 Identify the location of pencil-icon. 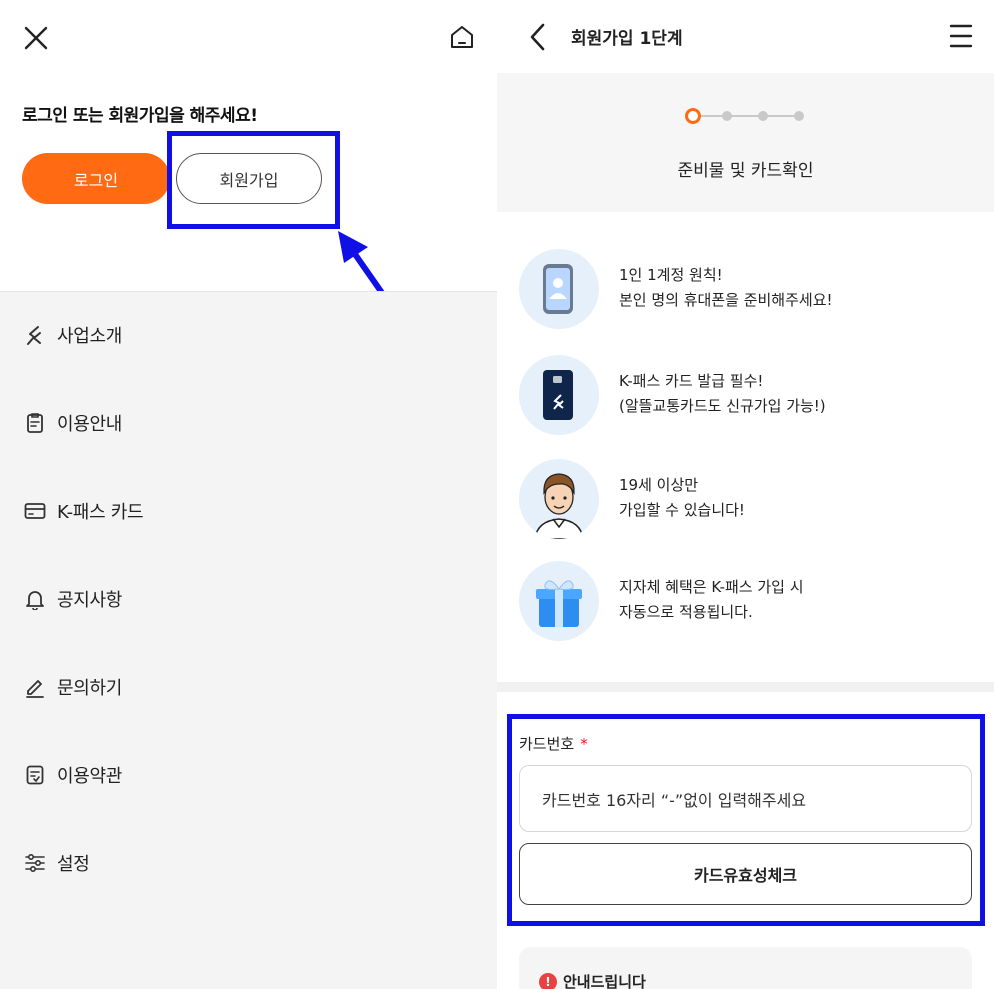
(35, 687).